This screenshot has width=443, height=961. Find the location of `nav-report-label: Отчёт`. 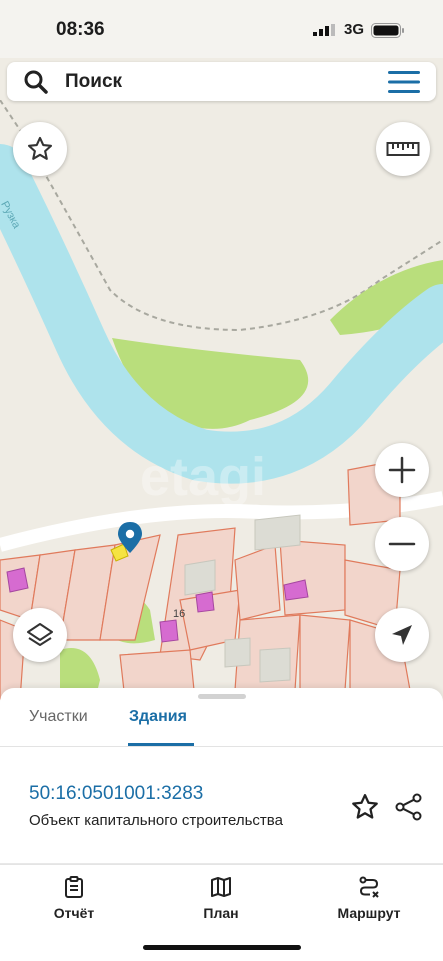

nav-report-label: Отчёт is located at coordinates (74, 913).